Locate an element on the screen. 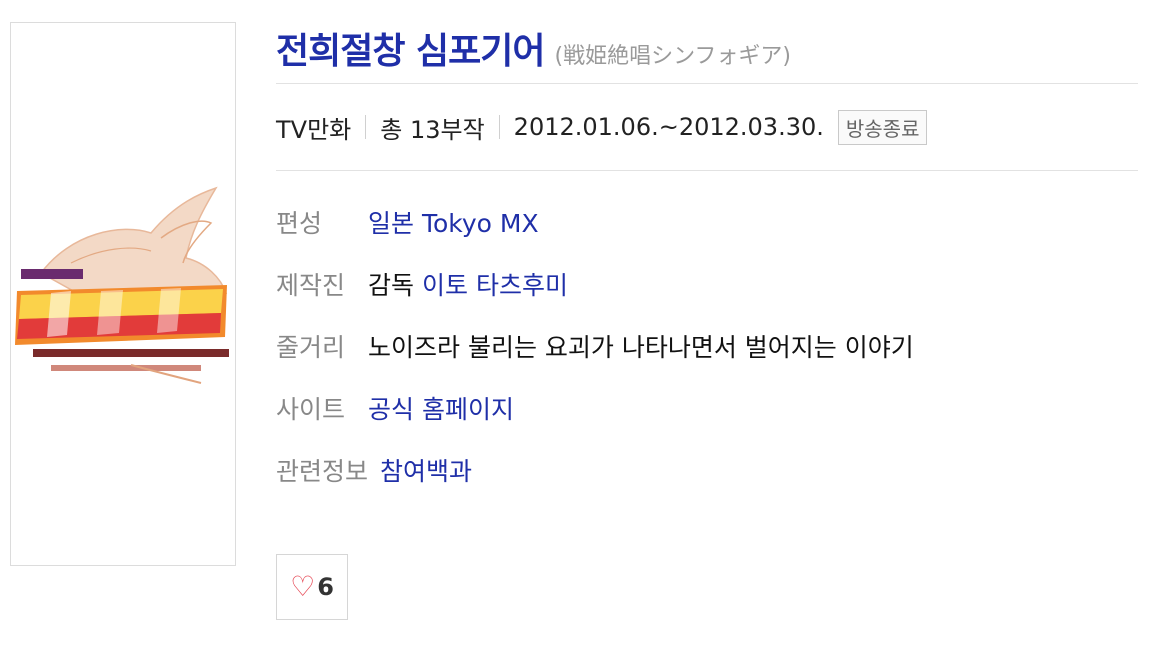 The height and width of the screenshot is (648, 1152). anime-type: TV만화 is located at coordinates (314, 129).